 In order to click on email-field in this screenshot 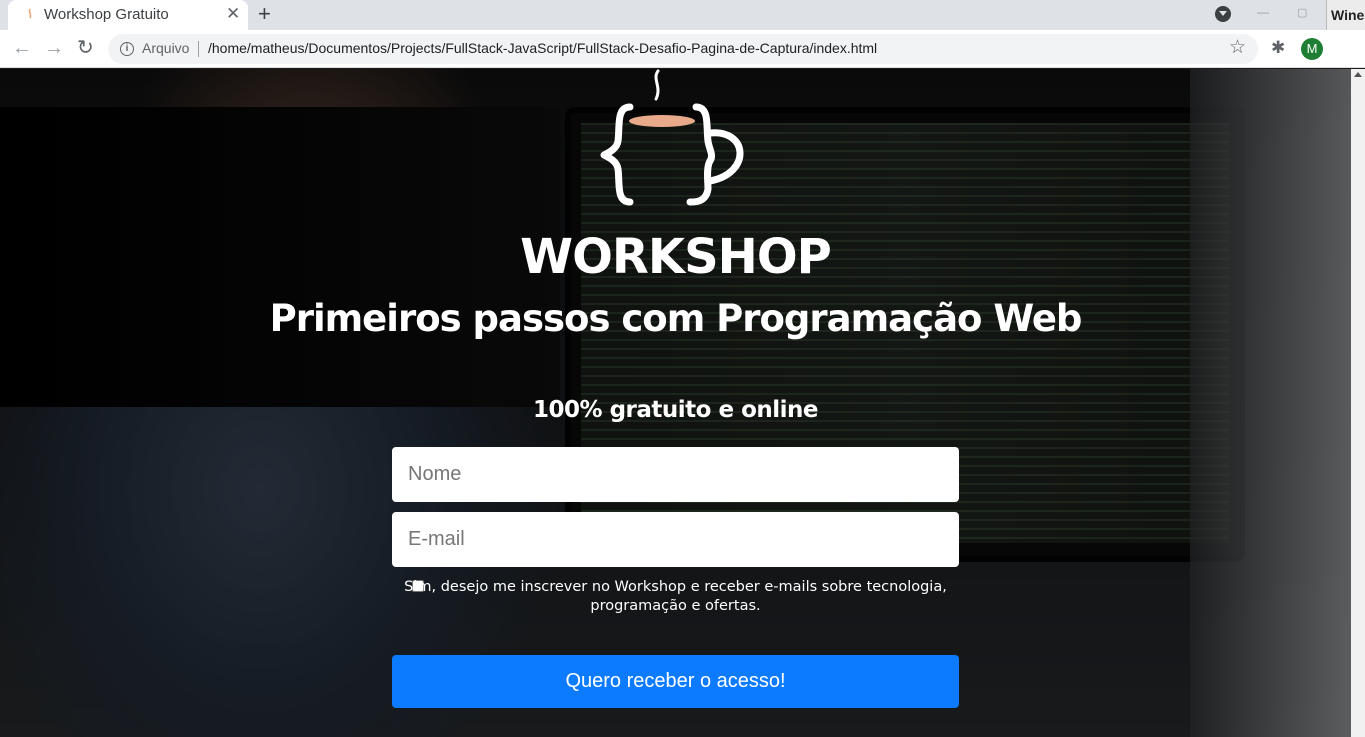, I will do `click(675, 539)`.